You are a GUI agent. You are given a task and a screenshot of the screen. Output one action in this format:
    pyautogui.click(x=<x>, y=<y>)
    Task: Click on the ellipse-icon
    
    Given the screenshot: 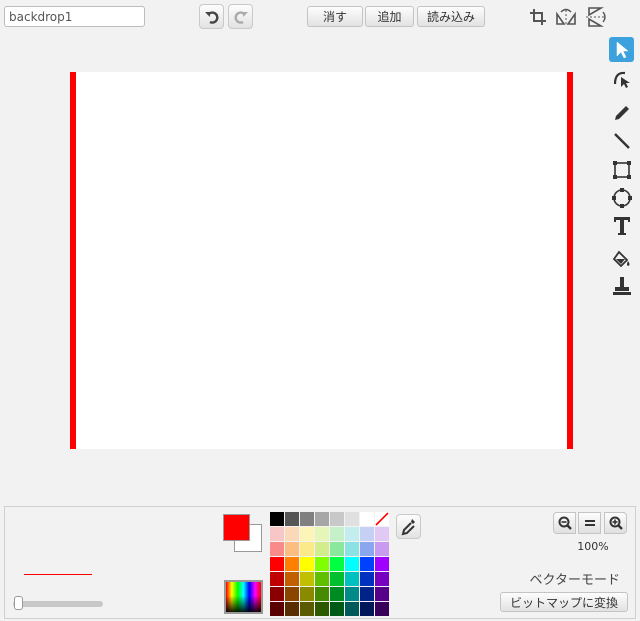 What is the action you would take?
    pyautogui.click(x=621, y=197)
    